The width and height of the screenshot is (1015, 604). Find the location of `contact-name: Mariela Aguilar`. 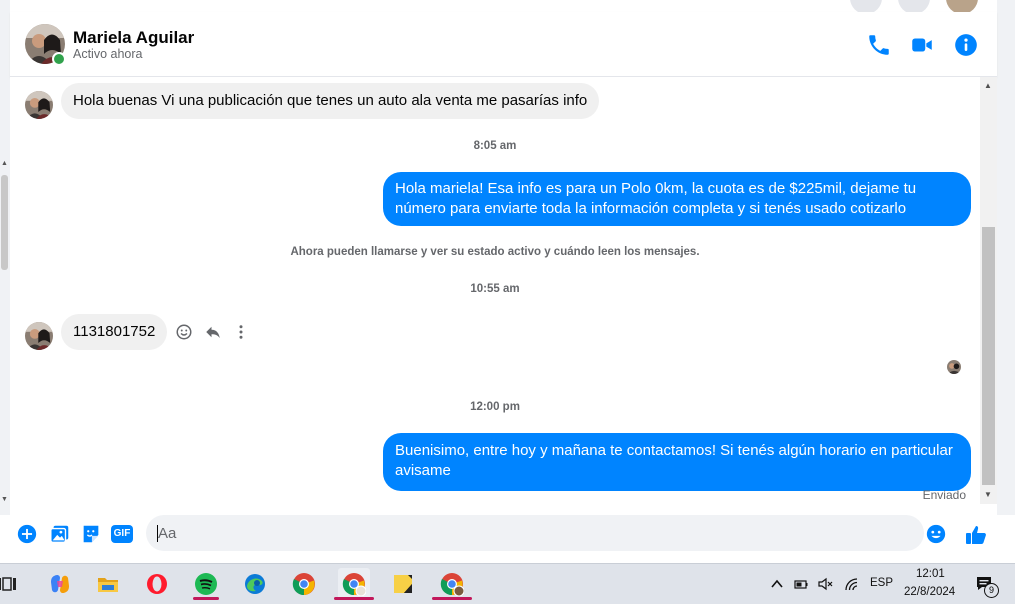

contact-name: Mariela Aguilar is located at coordinates (133, 38).